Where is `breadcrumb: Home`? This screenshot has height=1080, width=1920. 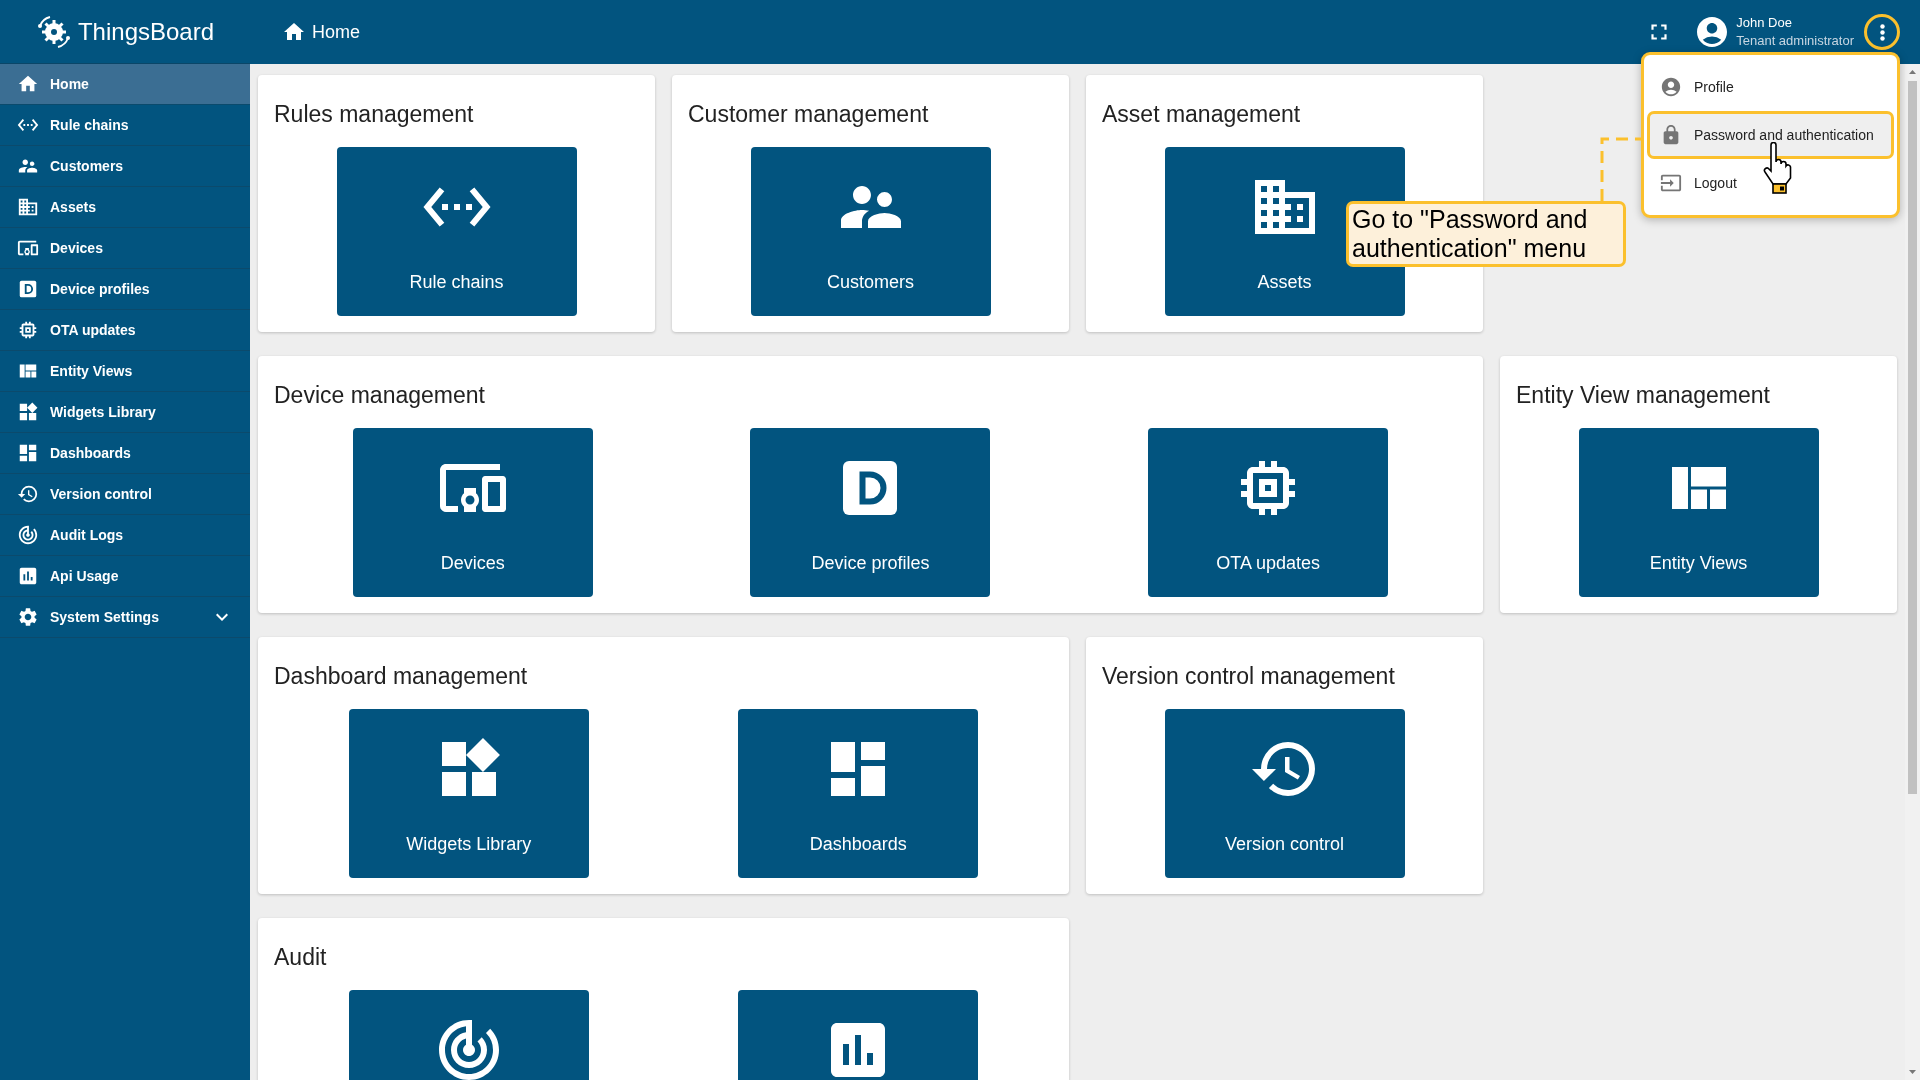
breadcrumb: Home is located at coordinates (336, 32).